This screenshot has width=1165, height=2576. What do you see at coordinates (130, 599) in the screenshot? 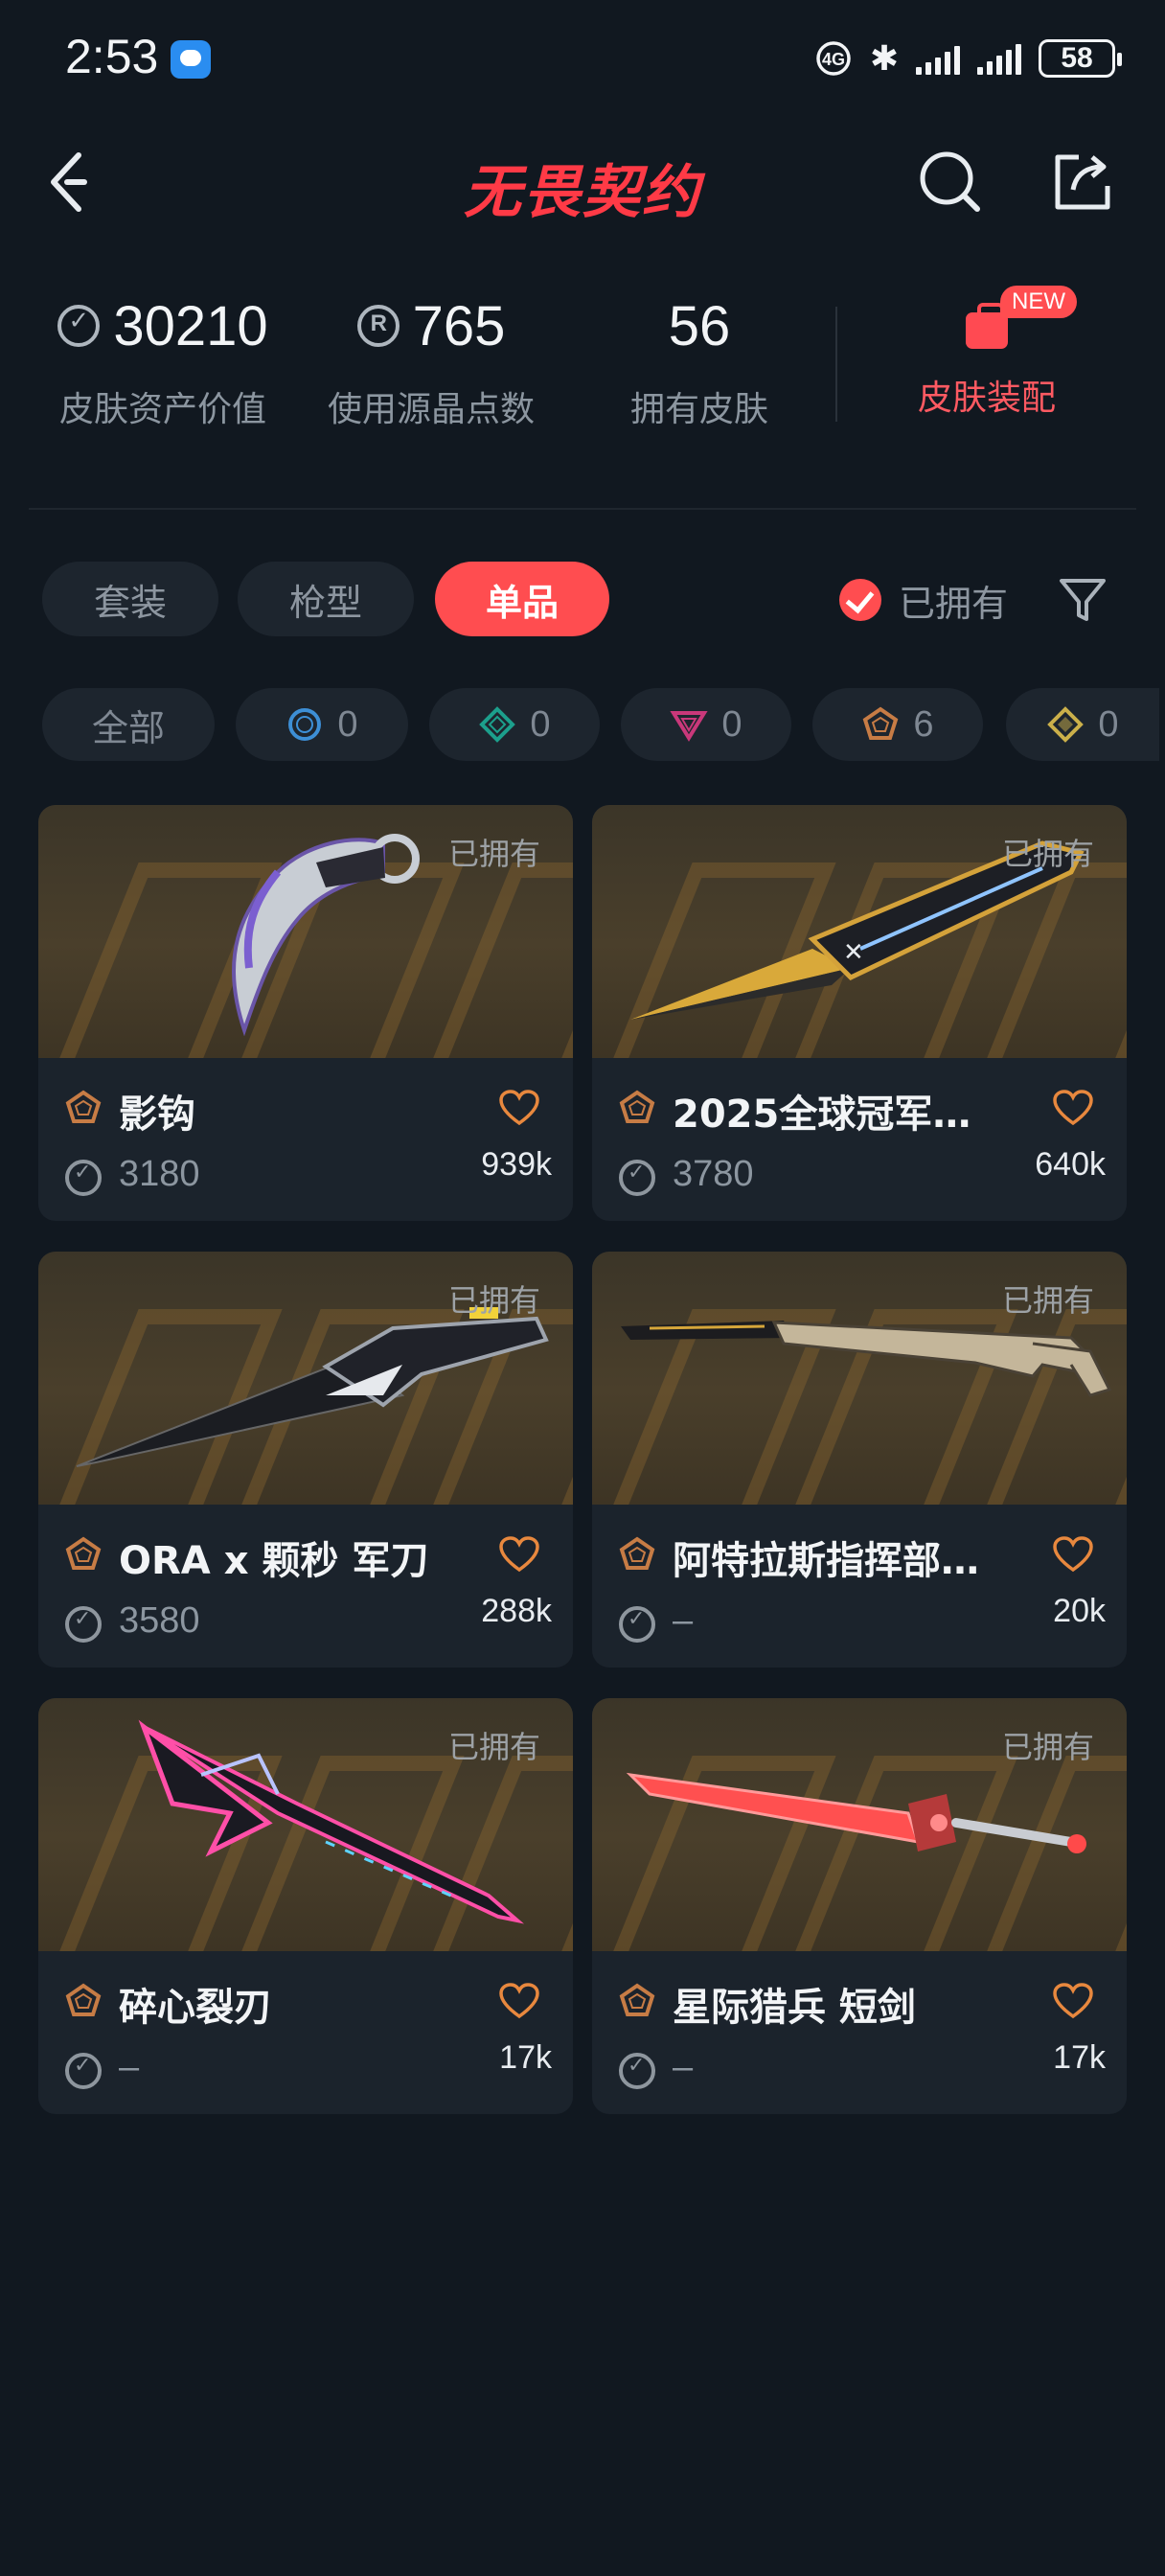
I see `tab-bundles: 套装` at bounding box center [130, 599].